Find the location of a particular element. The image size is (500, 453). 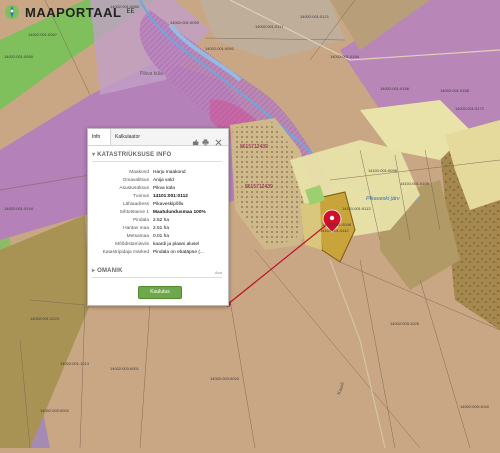

parcel-label: 14002:001:0091 is located at coordinates (220, 48).